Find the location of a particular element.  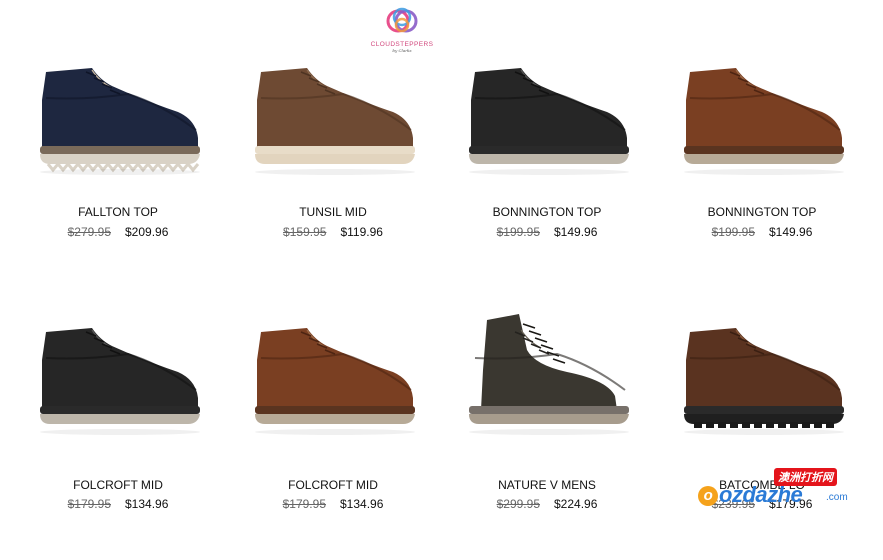

watermark-logo: o ozdazhe is located at coordinates (750, 495).